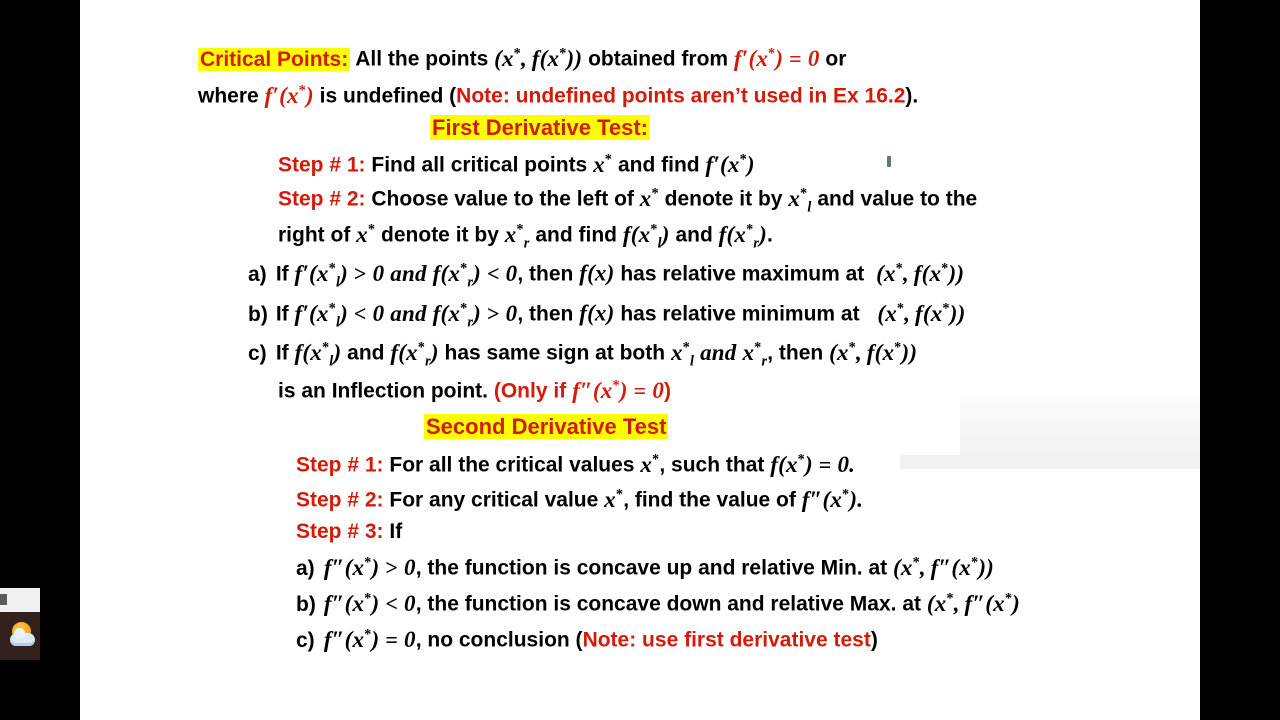  Describe the element at coordinates (723, 199) in the screenshot. I see `step2-text-b: denote it by` at that location.